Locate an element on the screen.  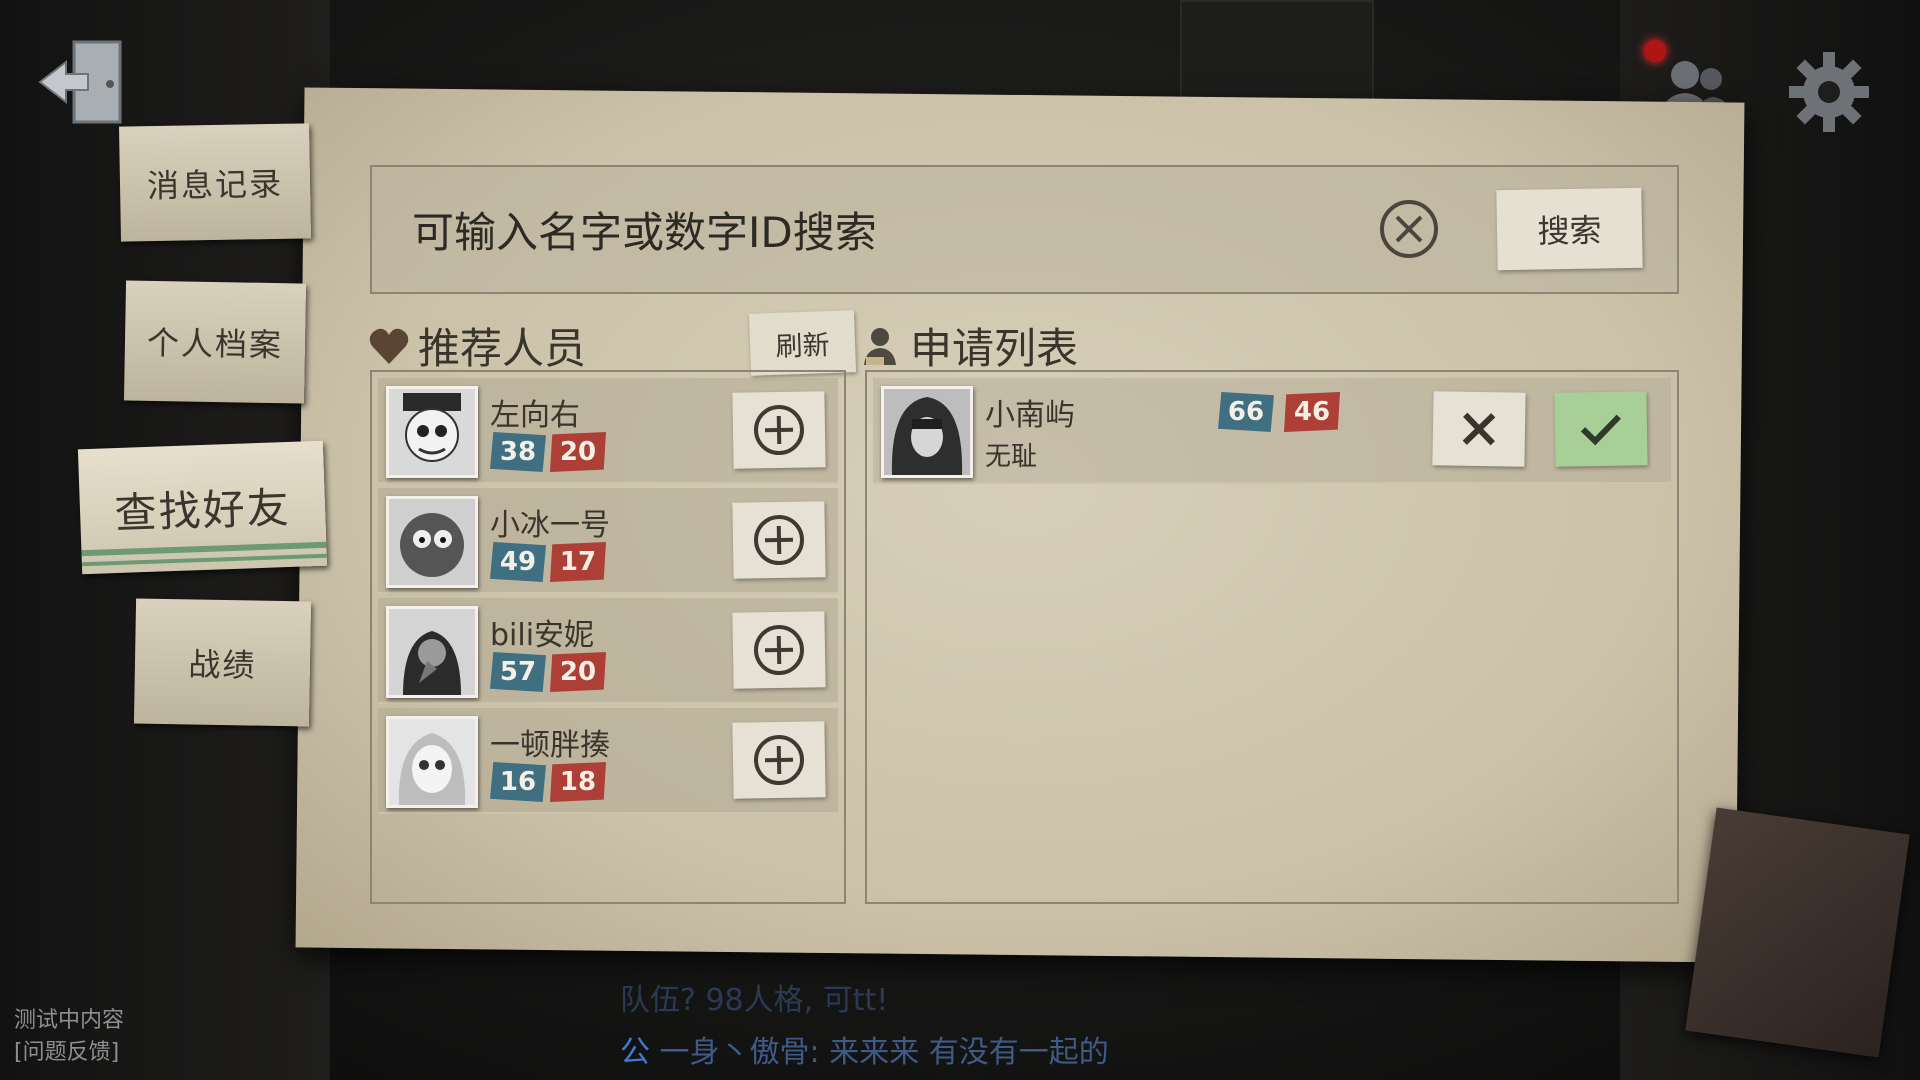
tab-active-stripe is located at coordinates (204, 560).